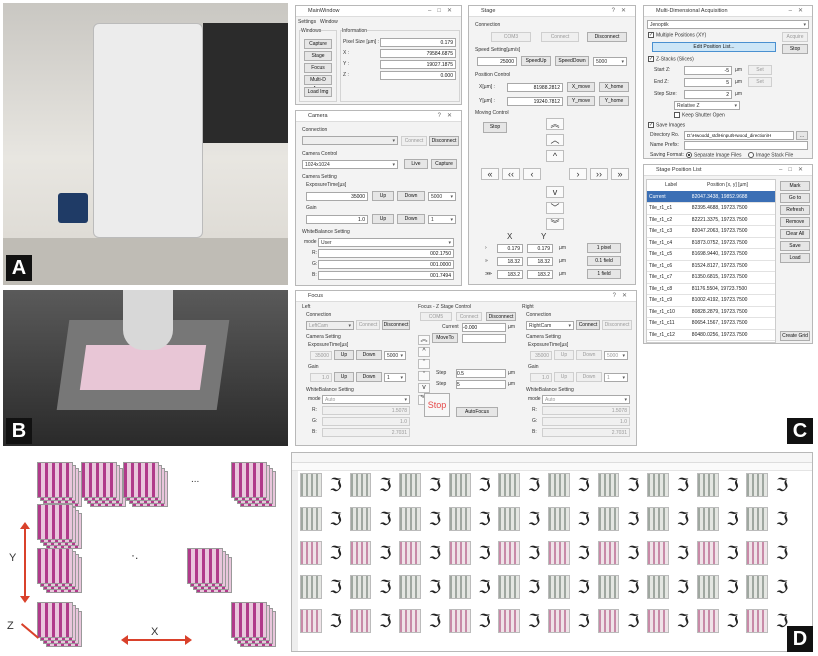 This screenshot has height=656, width=818. I want to click on step-1-field-button: 1 field, so click(604, 274).